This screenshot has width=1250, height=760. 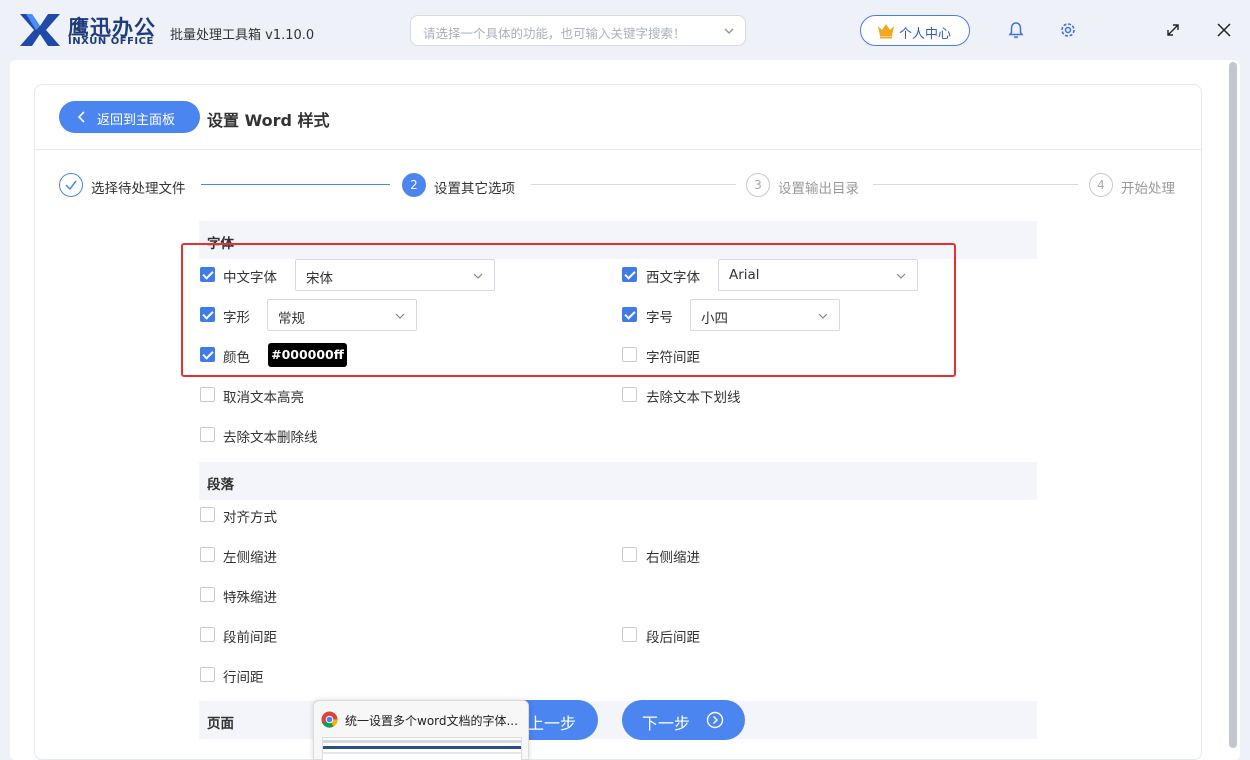 I want to click on before-spacing-checkbox, so click(x=207, y=634).